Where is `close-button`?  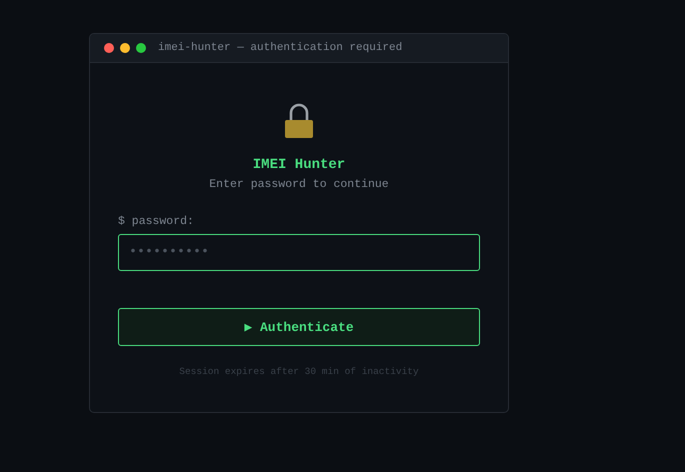
close-button is located at coordinates (109, 48).